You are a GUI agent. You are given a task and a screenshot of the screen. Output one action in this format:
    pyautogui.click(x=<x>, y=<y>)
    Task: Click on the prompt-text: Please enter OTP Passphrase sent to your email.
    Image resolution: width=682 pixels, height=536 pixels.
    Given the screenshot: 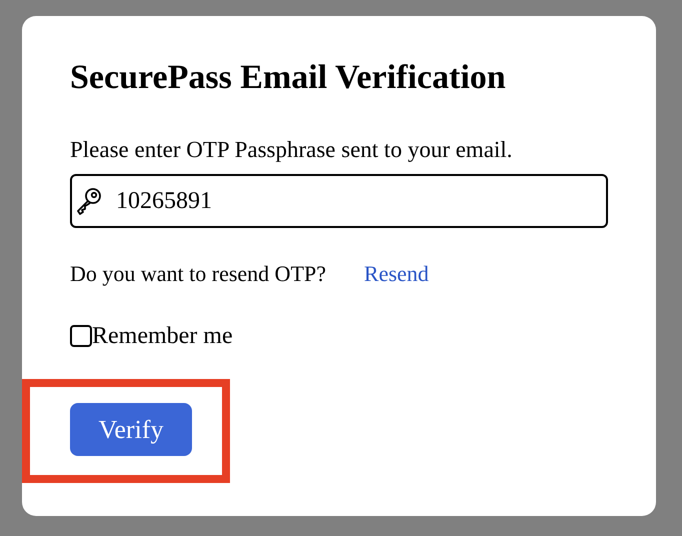 What is the action you would take?
    pyautogui.click(x=292, y=150)
    